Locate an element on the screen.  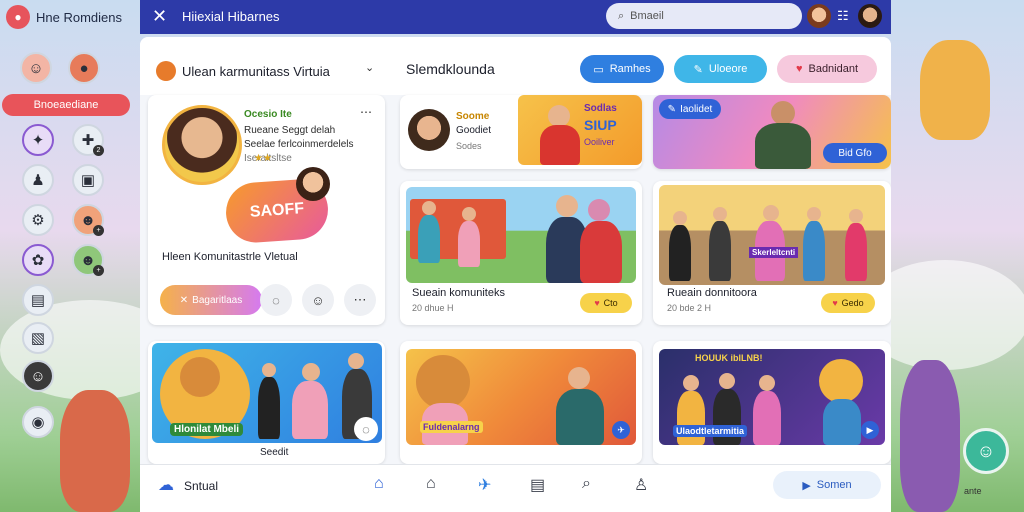
card-meta: 20 dhue H is located at coordinates (433, 308).